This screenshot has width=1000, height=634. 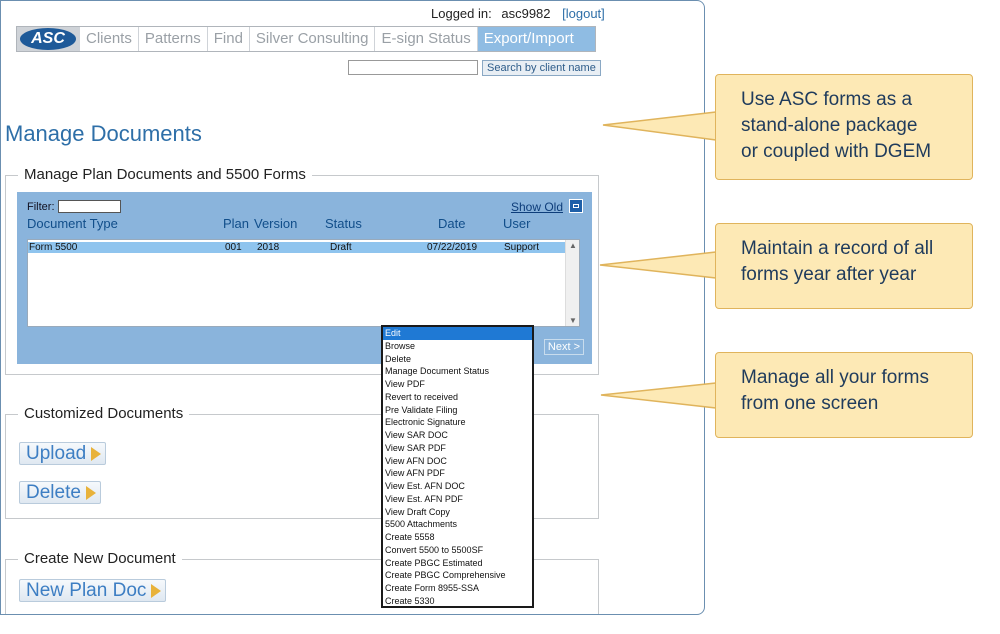 What do you see at coordinates (457, 384) in the screenshot?
I see `menu-item-view-pdf: View PDF` at bounding box center [457, 384].